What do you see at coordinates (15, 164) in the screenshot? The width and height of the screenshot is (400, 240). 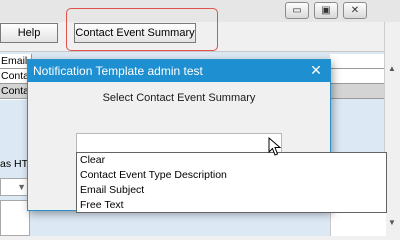 I see `html-label: as HTML` at bounding box center [15, 164].